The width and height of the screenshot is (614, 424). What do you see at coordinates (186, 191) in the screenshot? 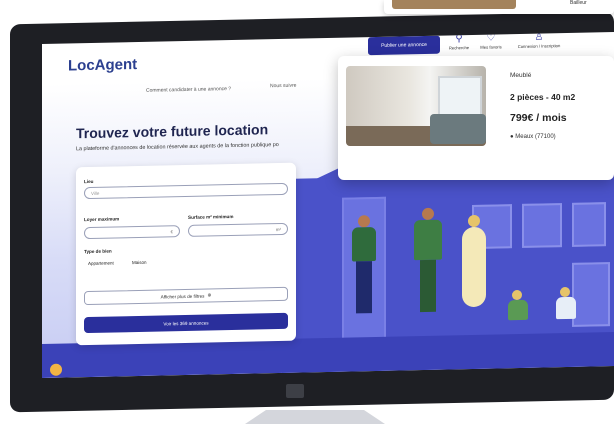
I see `location-input: Ville` at bounding box center [186, 191].